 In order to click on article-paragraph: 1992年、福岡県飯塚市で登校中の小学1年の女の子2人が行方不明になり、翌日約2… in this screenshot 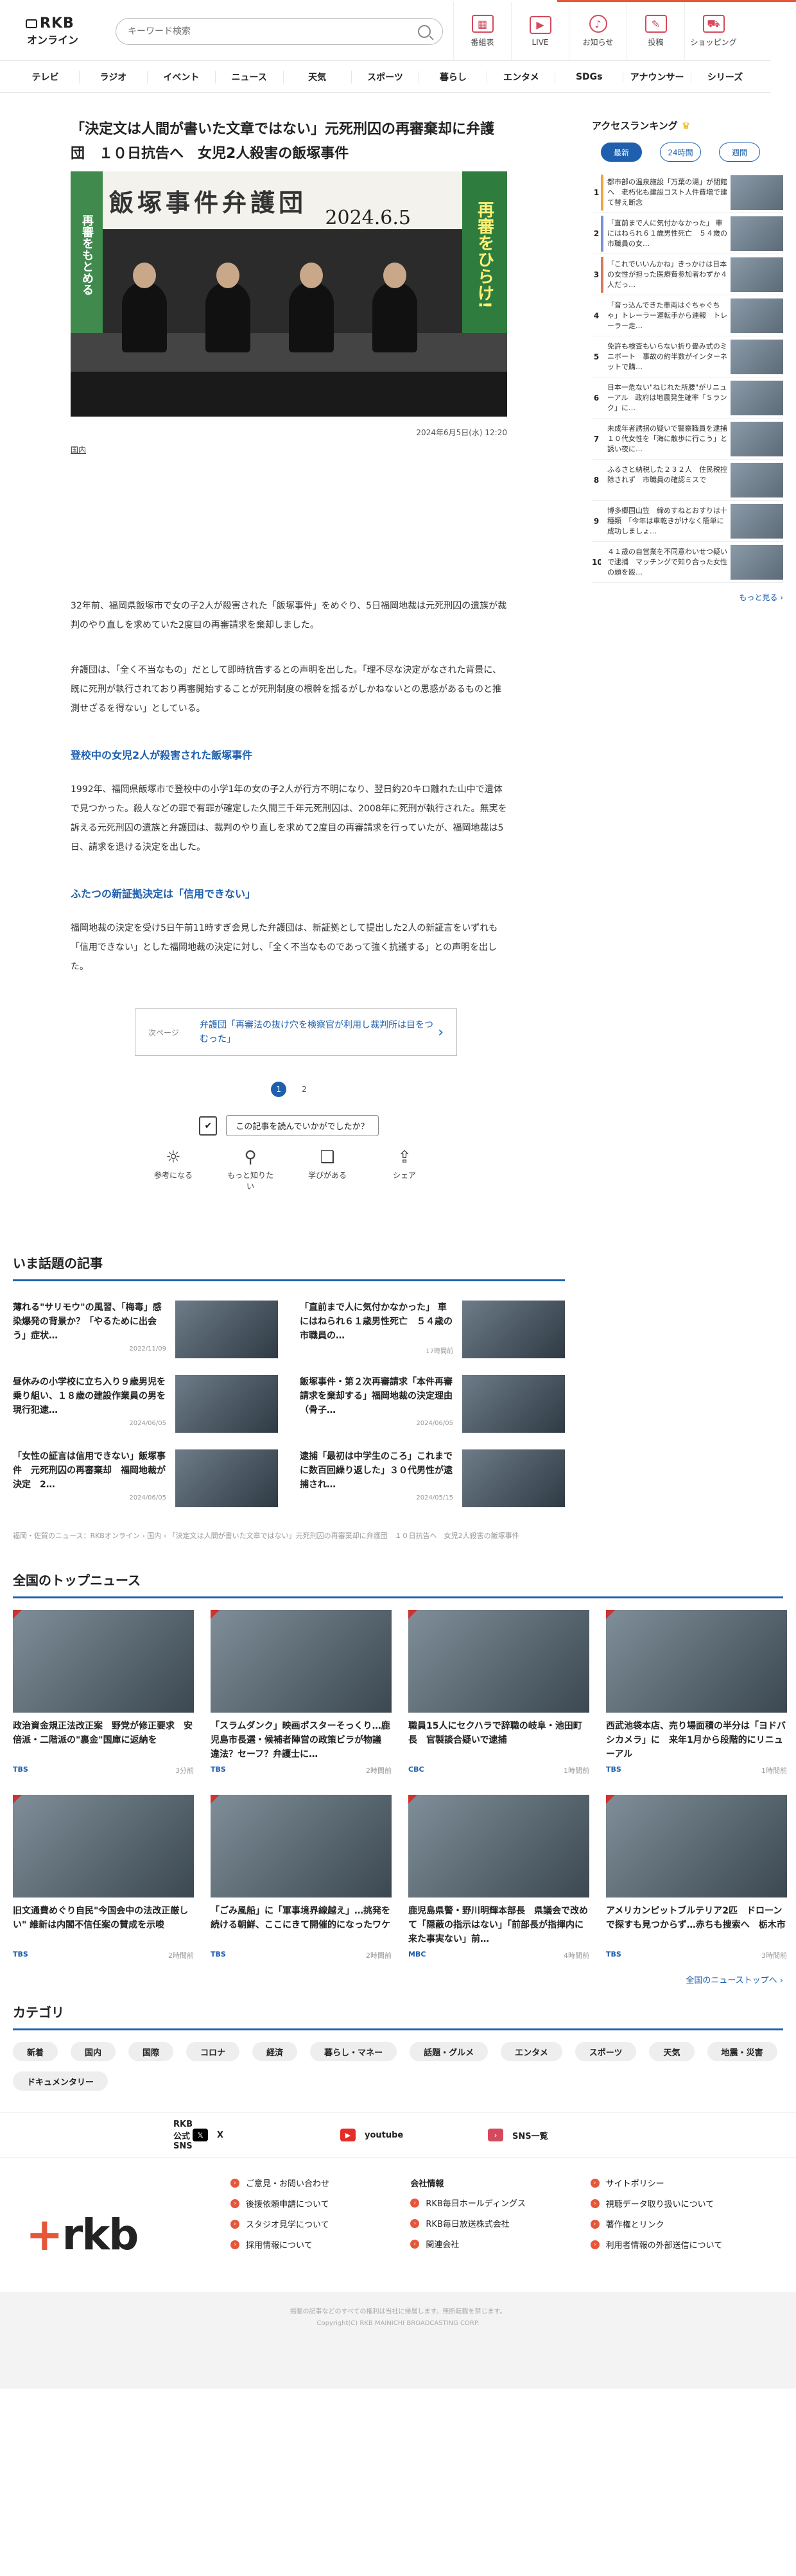, I will do `click(289, 818)`.